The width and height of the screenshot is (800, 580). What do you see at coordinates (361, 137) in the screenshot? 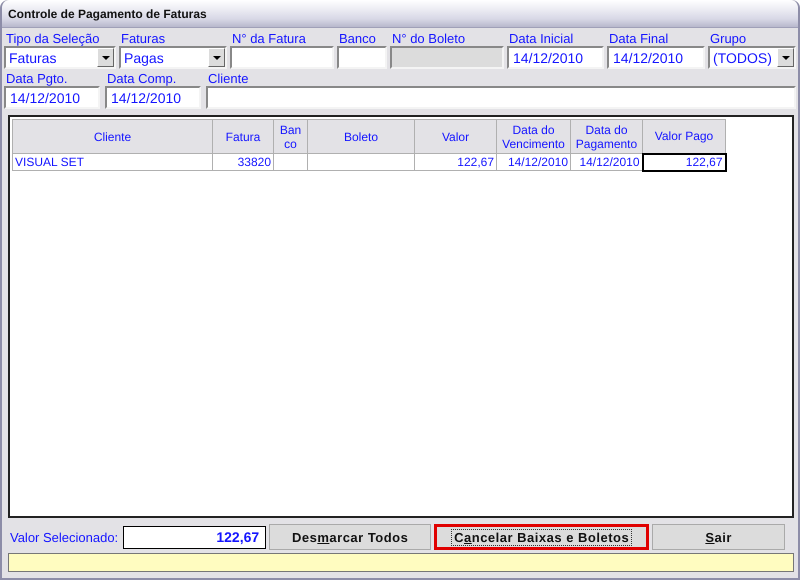
I see `column-header: Boleto` at bounding box center [361, 137].